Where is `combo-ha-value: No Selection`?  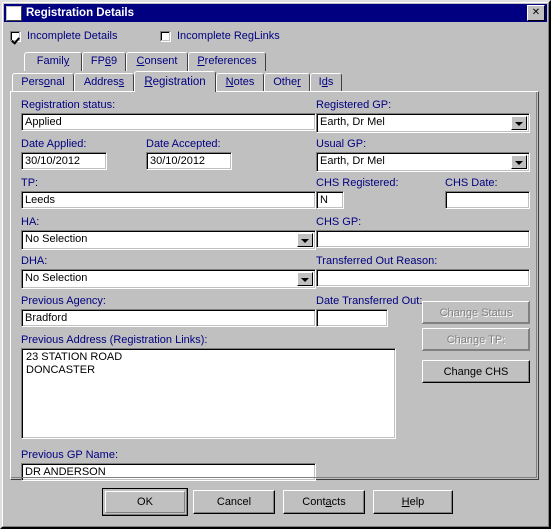 combo-ha-value: No Selection is located at coordinates (56, 239).